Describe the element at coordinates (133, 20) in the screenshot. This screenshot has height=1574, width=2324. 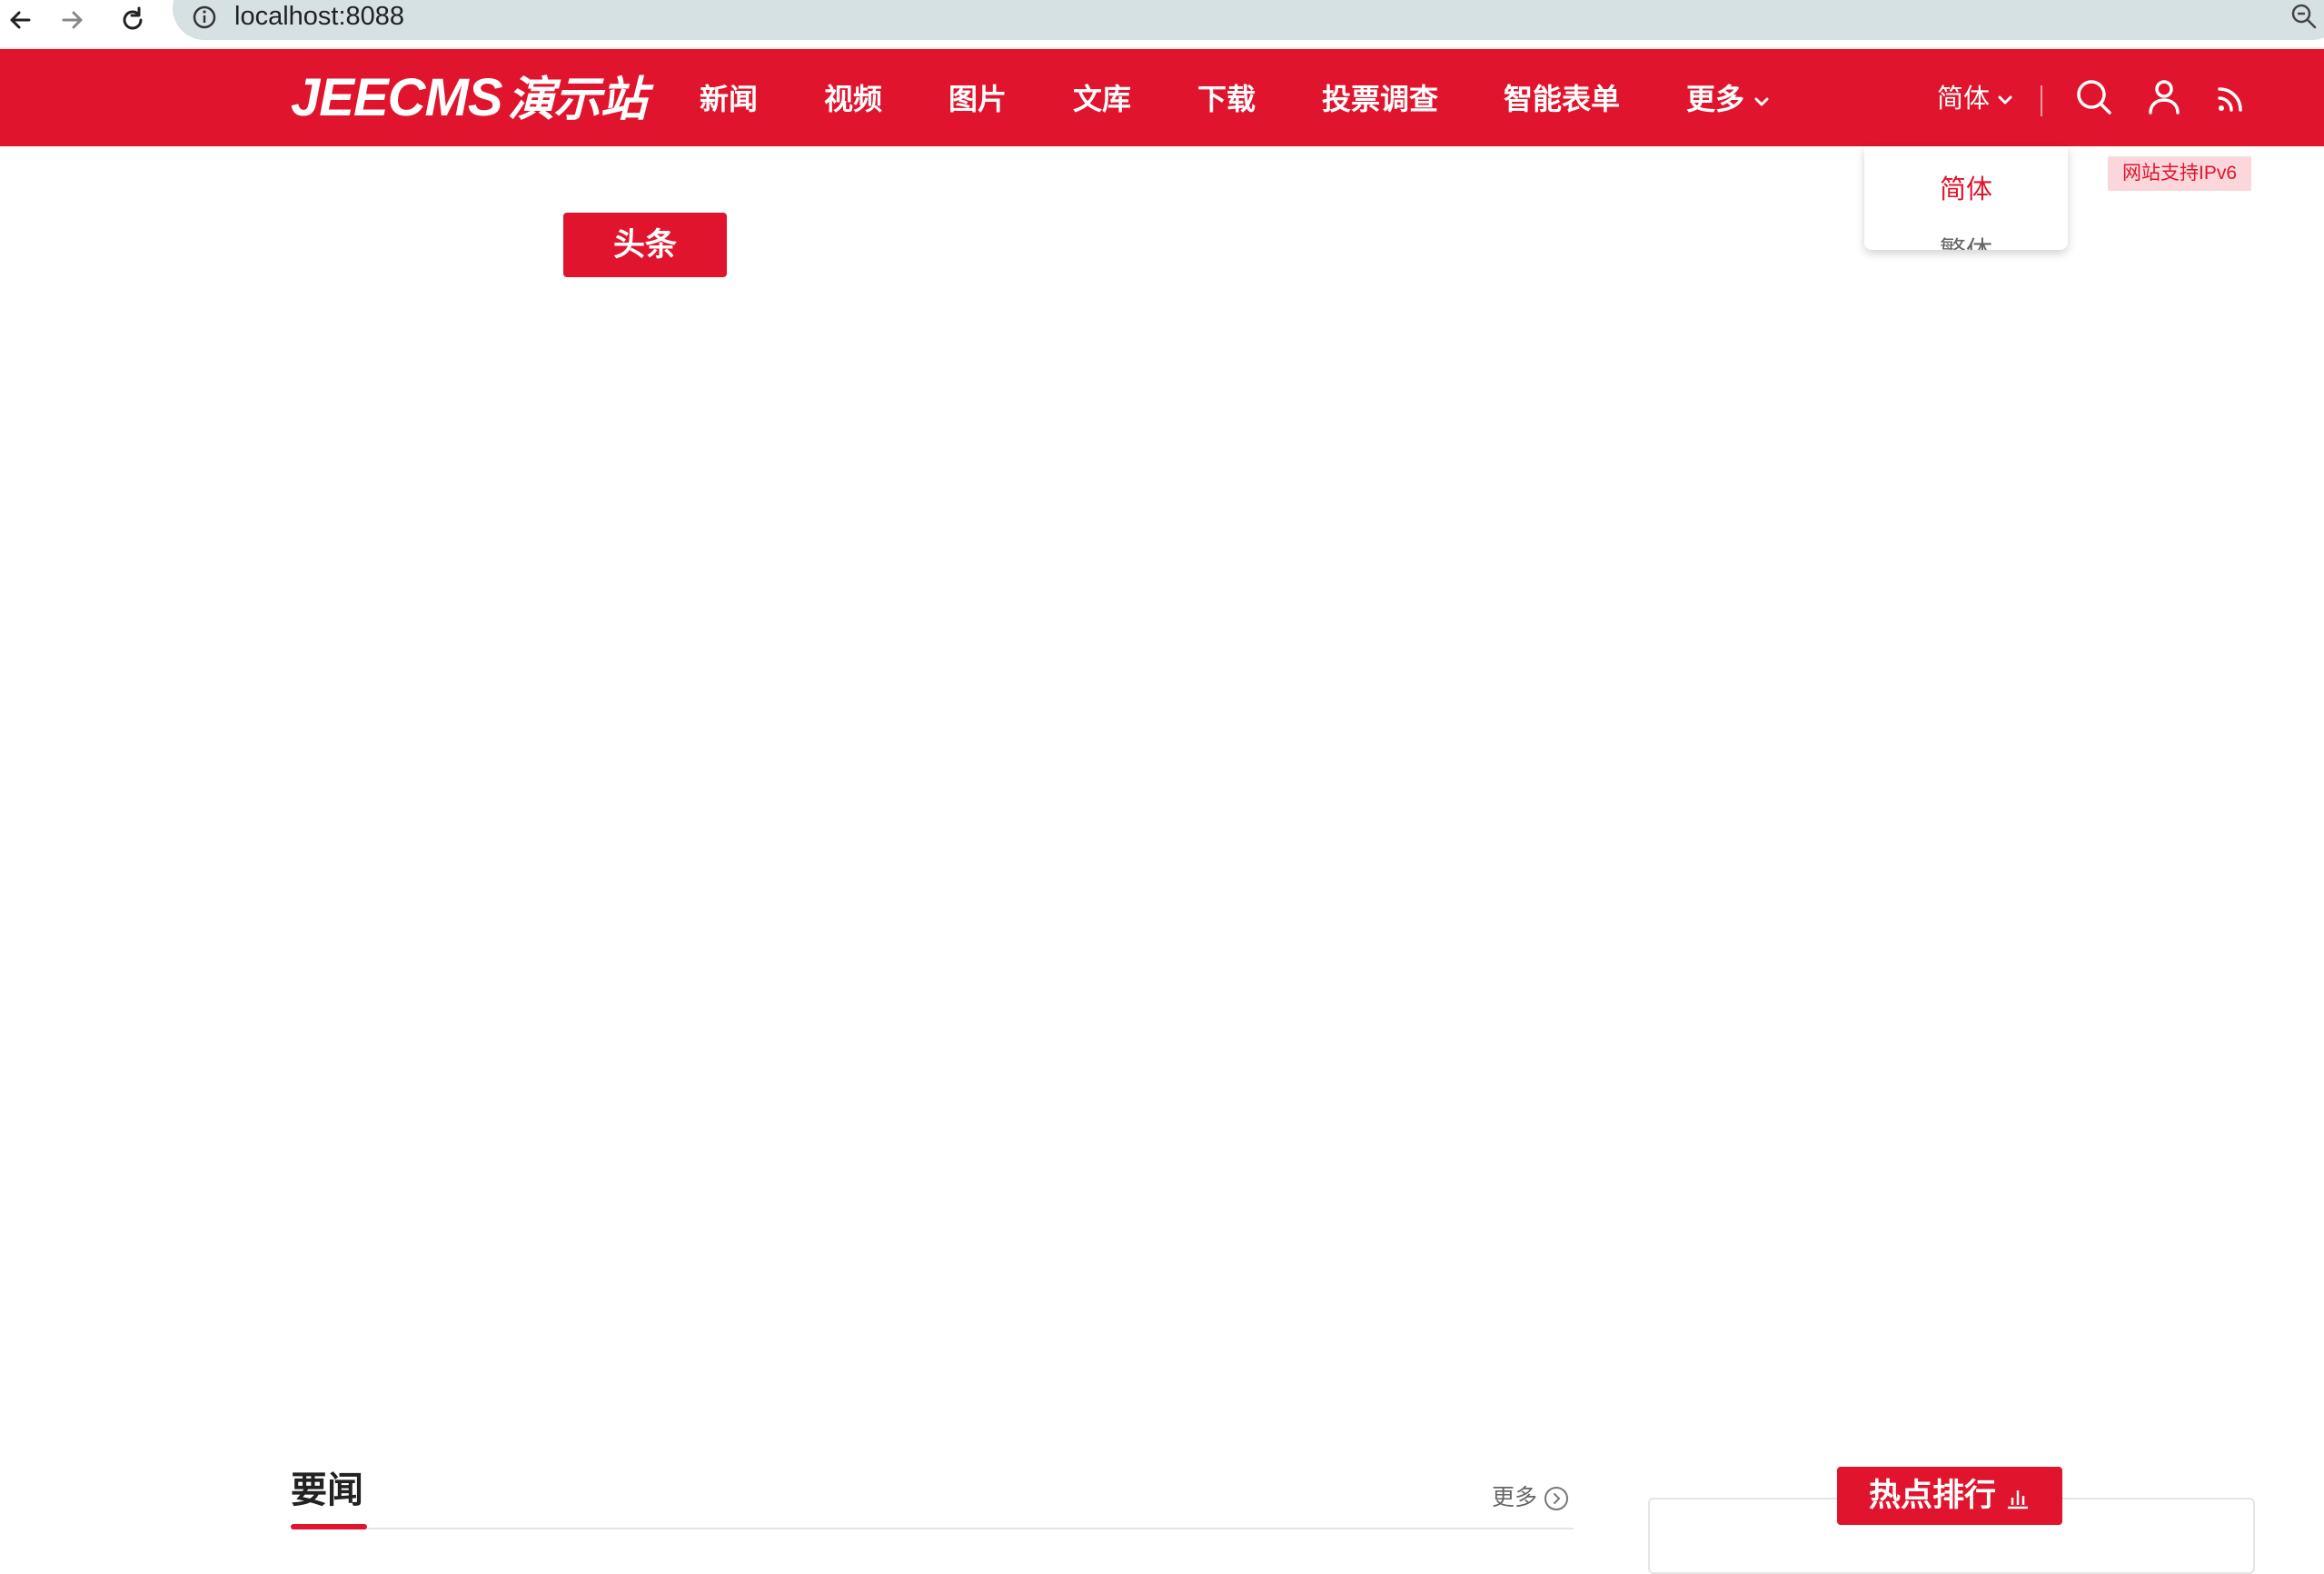
I see `reload-icon` at that location.